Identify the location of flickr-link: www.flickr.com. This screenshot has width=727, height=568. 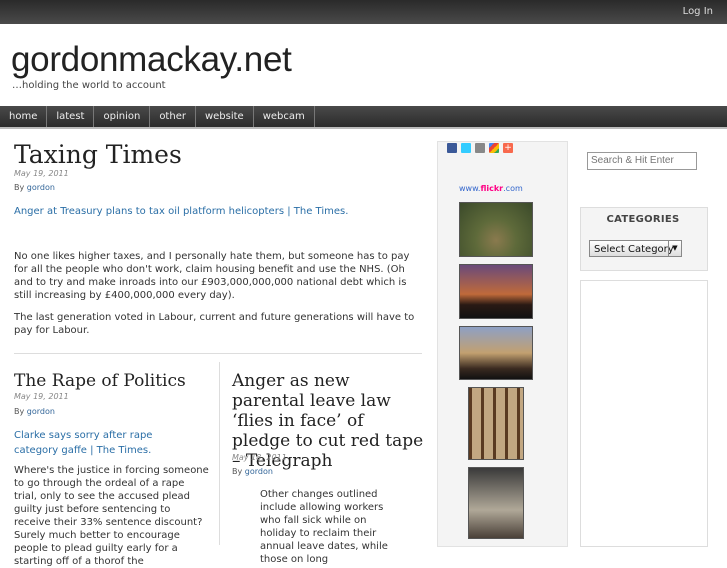
(491, 188).